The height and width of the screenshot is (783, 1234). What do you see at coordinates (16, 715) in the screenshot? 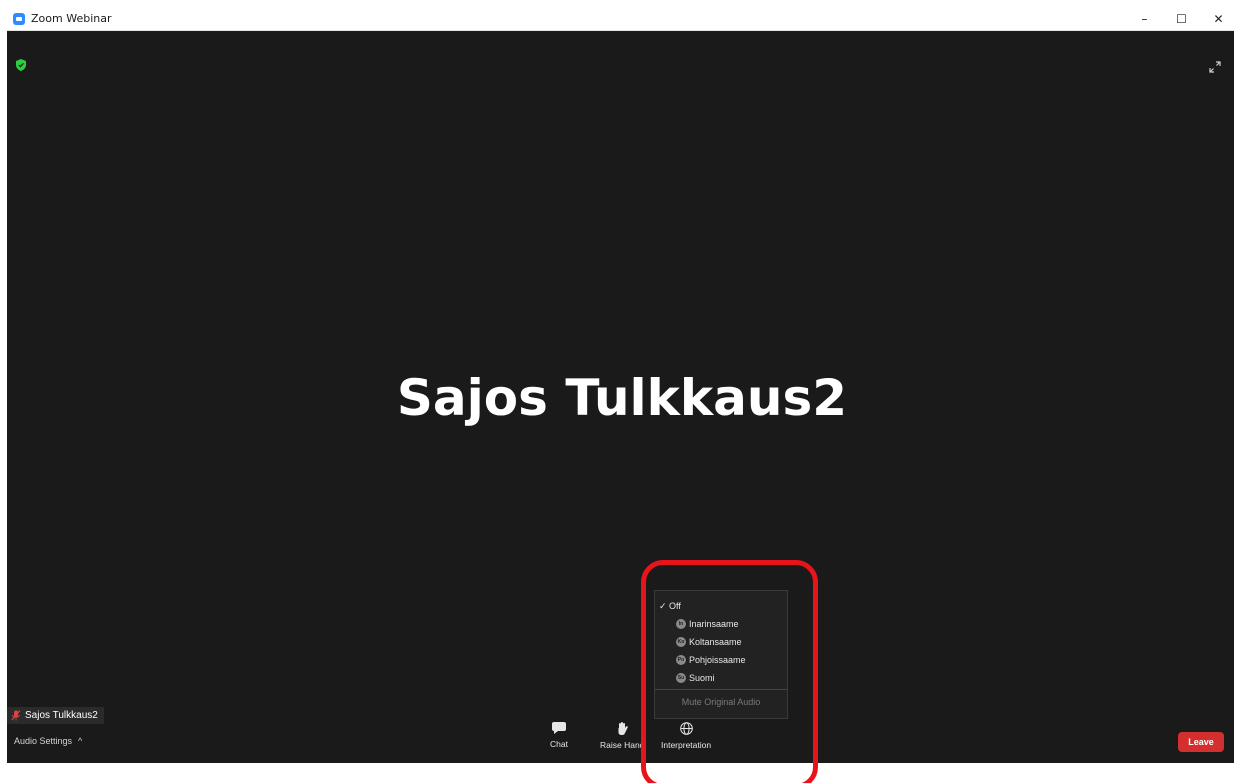
I see `muted-mic-icon` at bounding box center [16, 715].